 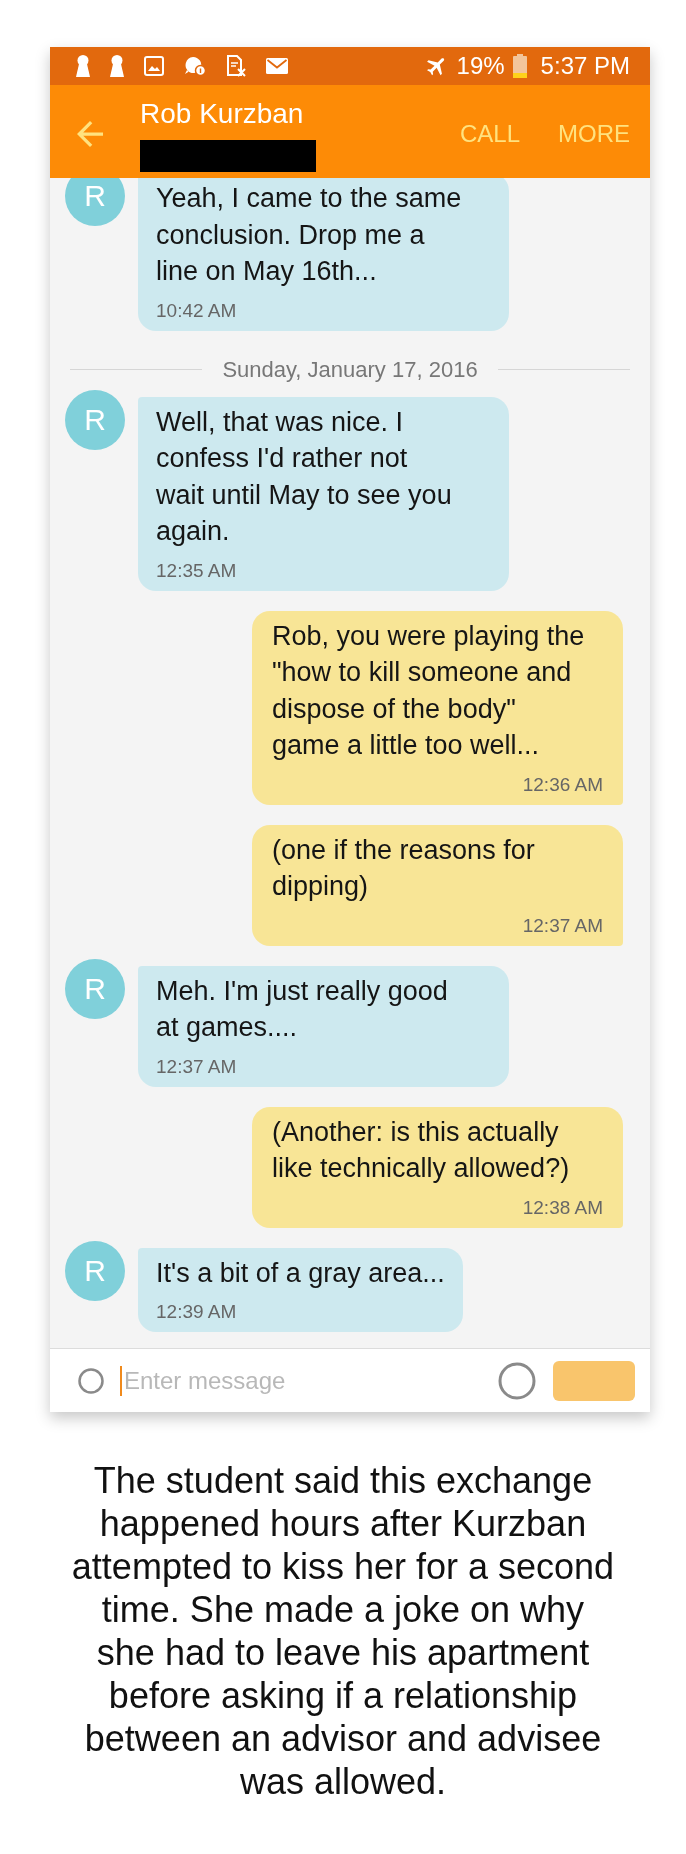 What do you see at coordinates (421, 1150) in the screenshot?
I see `message-text: (Another: is this actually like technically allowed?)` at bounding box center [421, 1150].